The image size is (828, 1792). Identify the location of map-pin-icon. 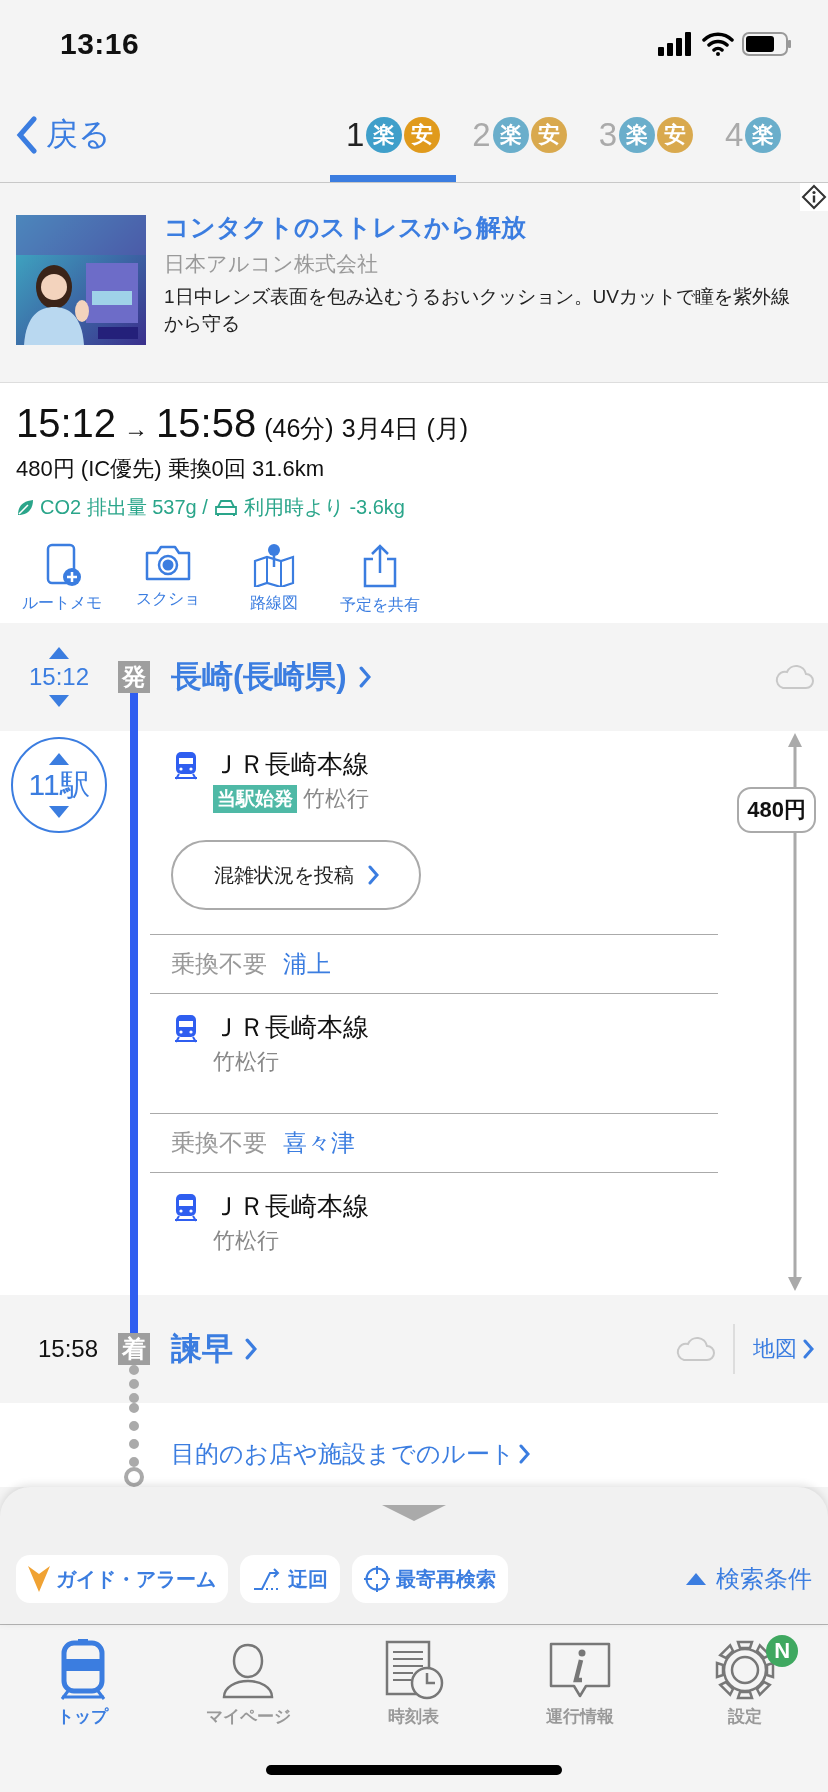
(274, 565).